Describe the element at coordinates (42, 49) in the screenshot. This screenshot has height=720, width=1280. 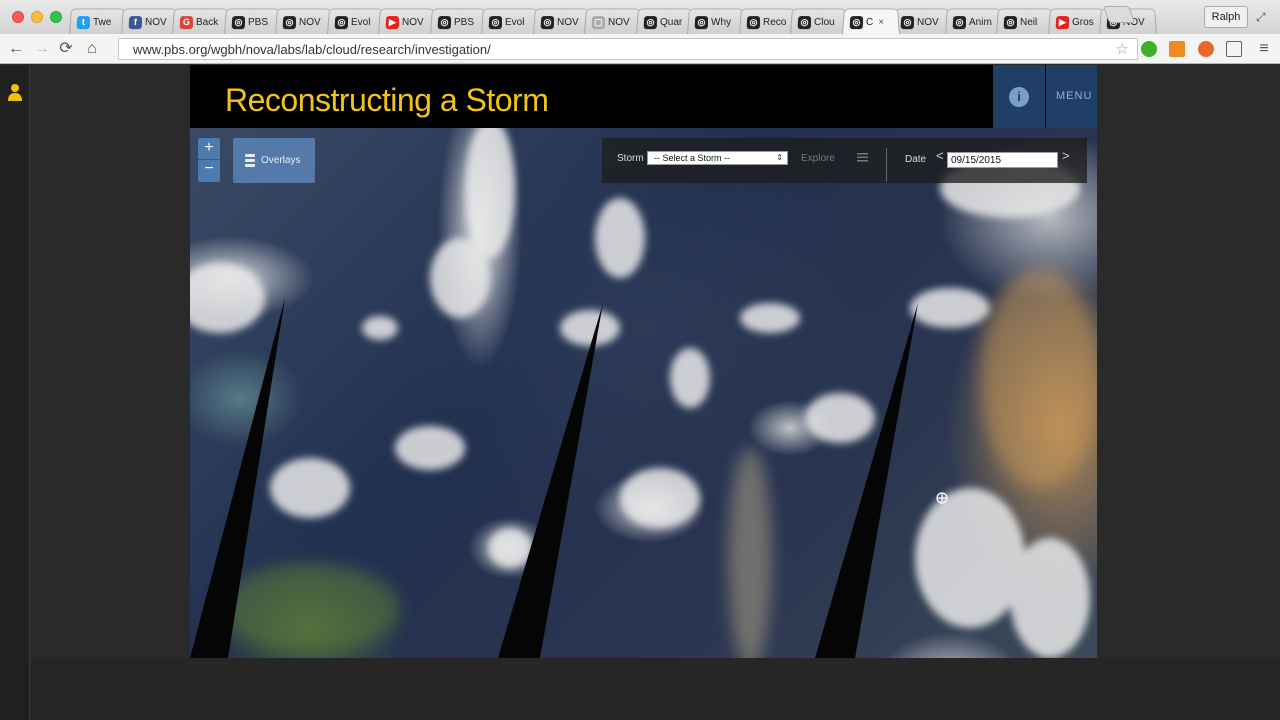
I see `forward-button: →` at that location.